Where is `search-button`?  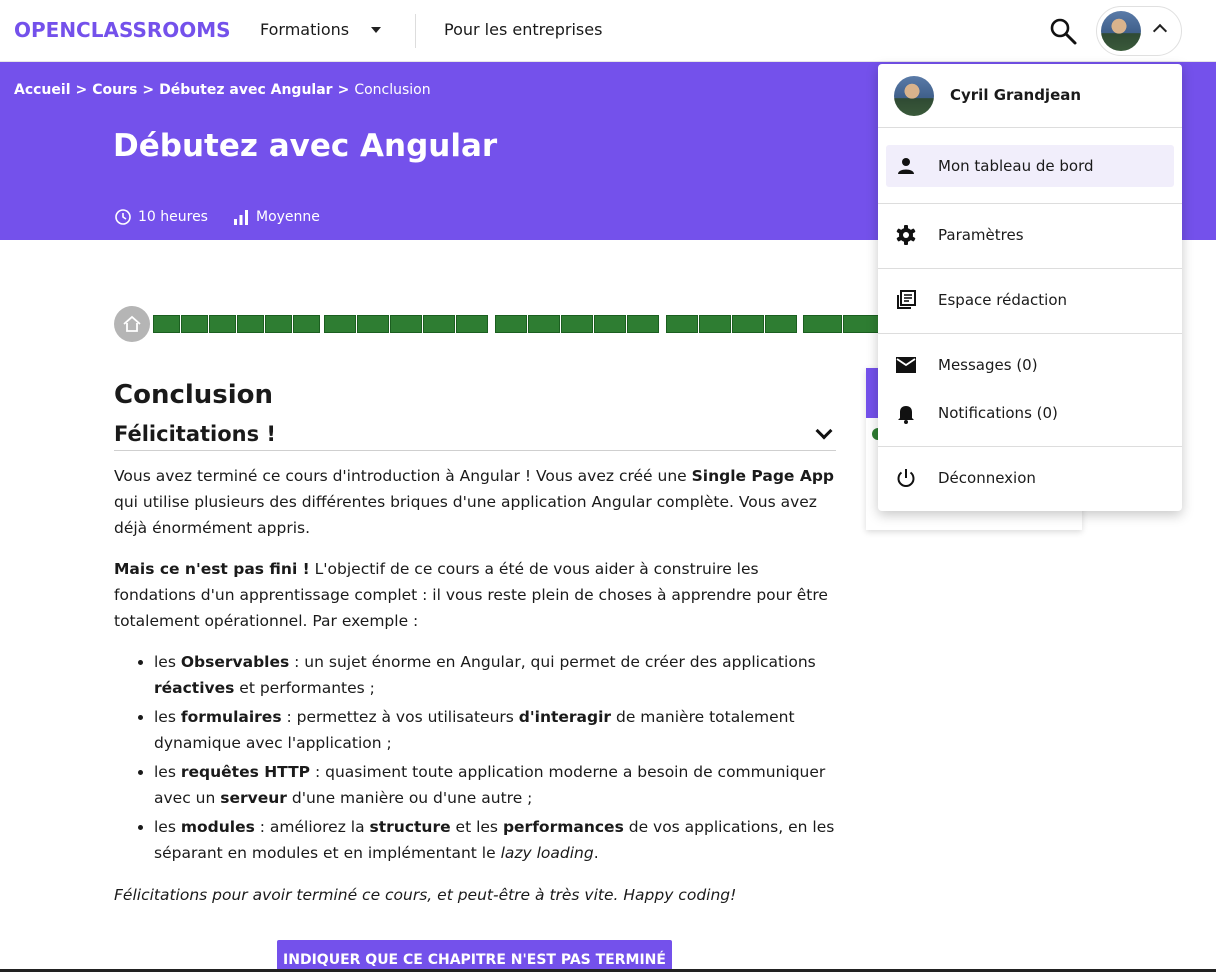 search-button is located at coordinates (1063, 31).